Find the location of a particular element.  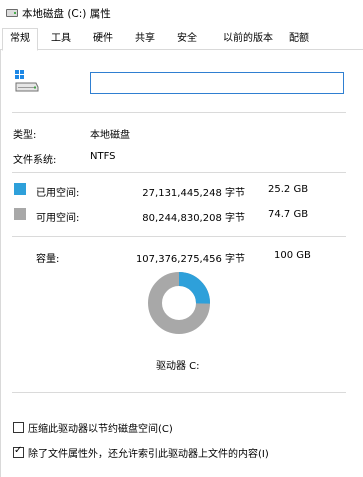

tab-tools: 工具 is located at coordinates (61, 39).